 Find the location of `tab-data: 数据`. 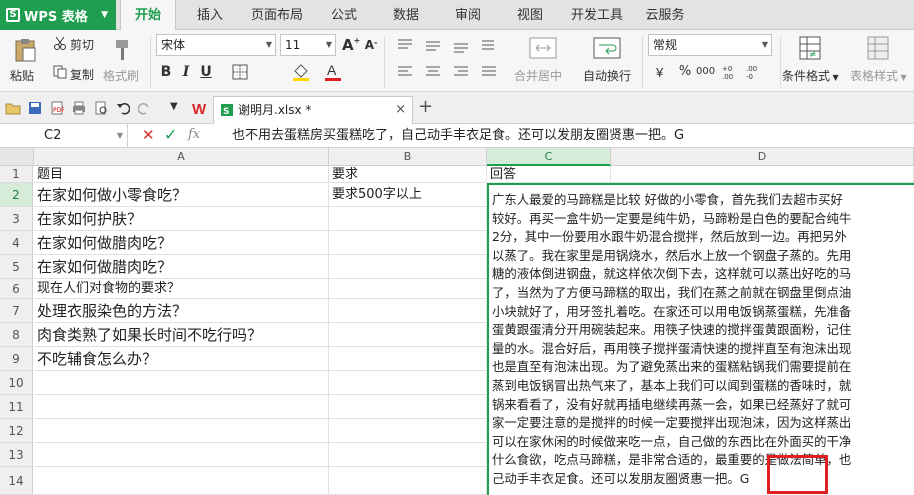

tab-data: 数据 is located at coordinates (406, 15).